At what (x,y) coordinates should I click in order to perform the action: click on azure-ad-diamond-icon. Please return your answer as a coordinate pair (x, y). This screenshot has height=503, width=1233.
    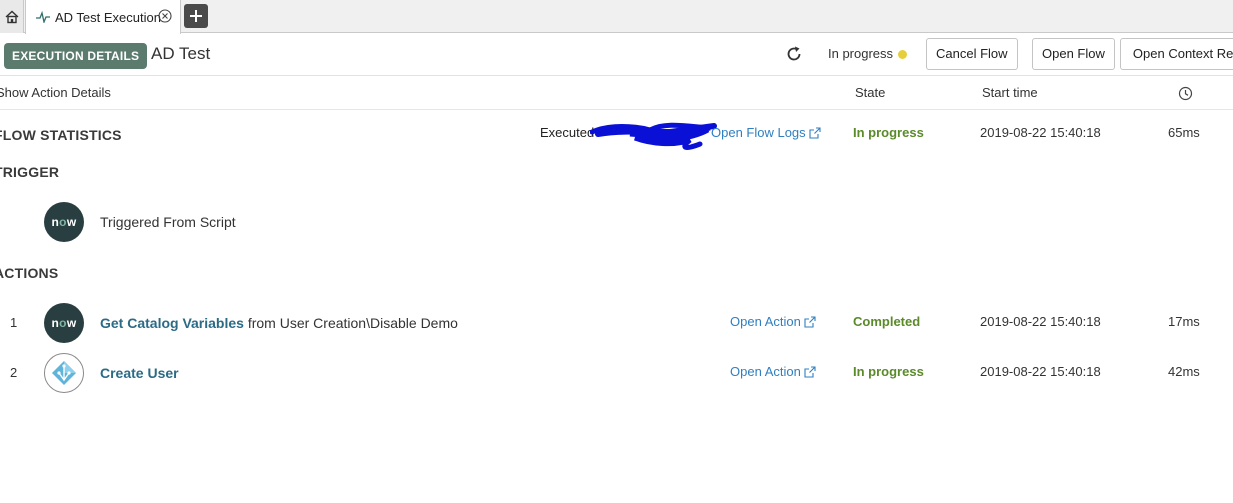
    Looking at the image, I should click on (64, 373).